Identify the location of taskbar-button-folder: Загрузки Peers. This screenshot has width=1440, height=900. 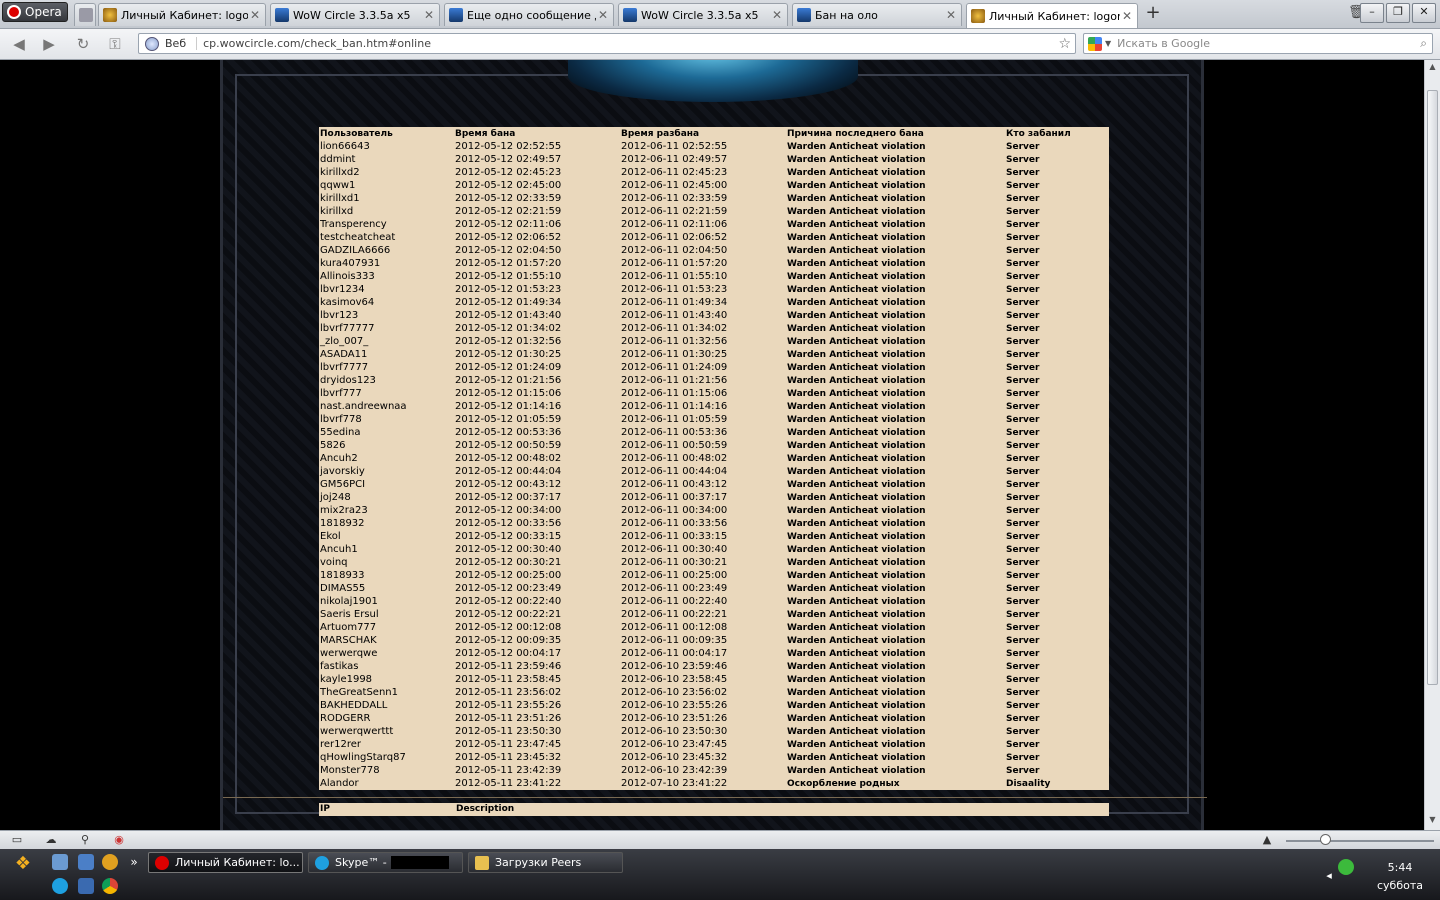
(545, 862).